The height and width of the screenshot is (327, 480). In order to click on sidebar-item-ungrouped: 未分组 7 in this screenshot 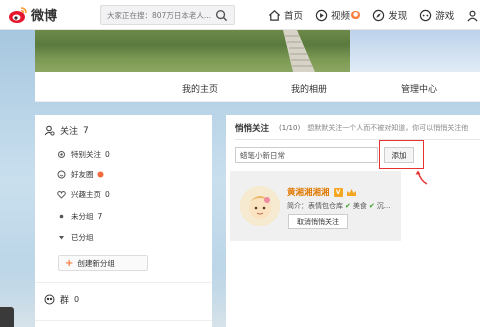, I will do `click(79, 216)`.